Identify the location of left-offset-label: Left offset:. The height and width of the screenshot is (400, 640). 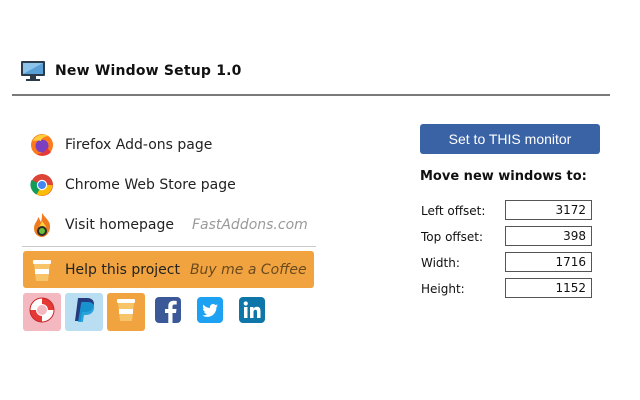
(453, 211).